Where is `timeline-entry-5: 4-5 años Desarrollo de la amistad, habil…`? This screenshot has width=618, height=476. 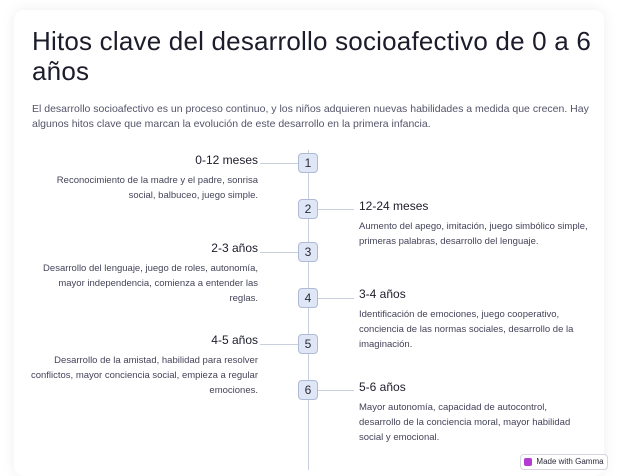 timeline-entry-5: 4-5 años Desarrollo de la amistad, habil… is located at coordinates (144, 365).